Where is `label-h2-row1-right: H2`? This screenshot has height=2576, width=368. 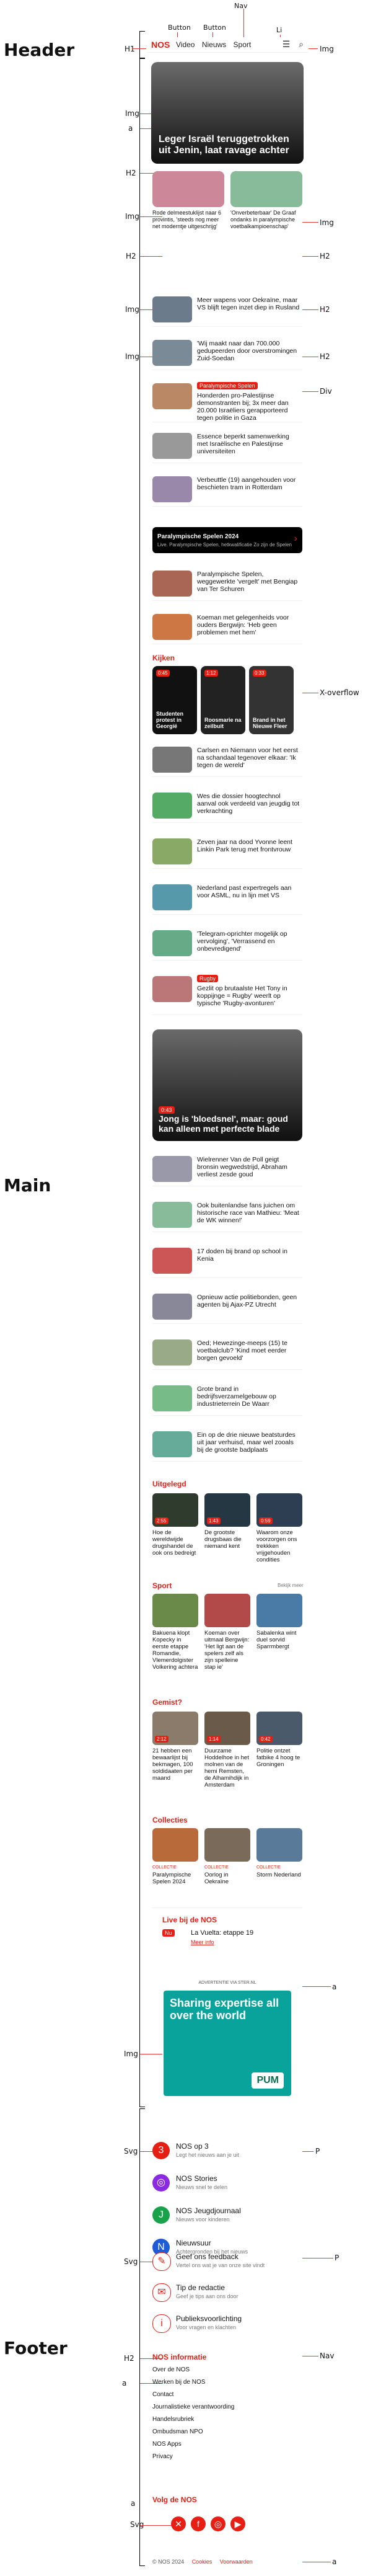
label-h2-row1-right: H2 is located at coordinates (325, 256).